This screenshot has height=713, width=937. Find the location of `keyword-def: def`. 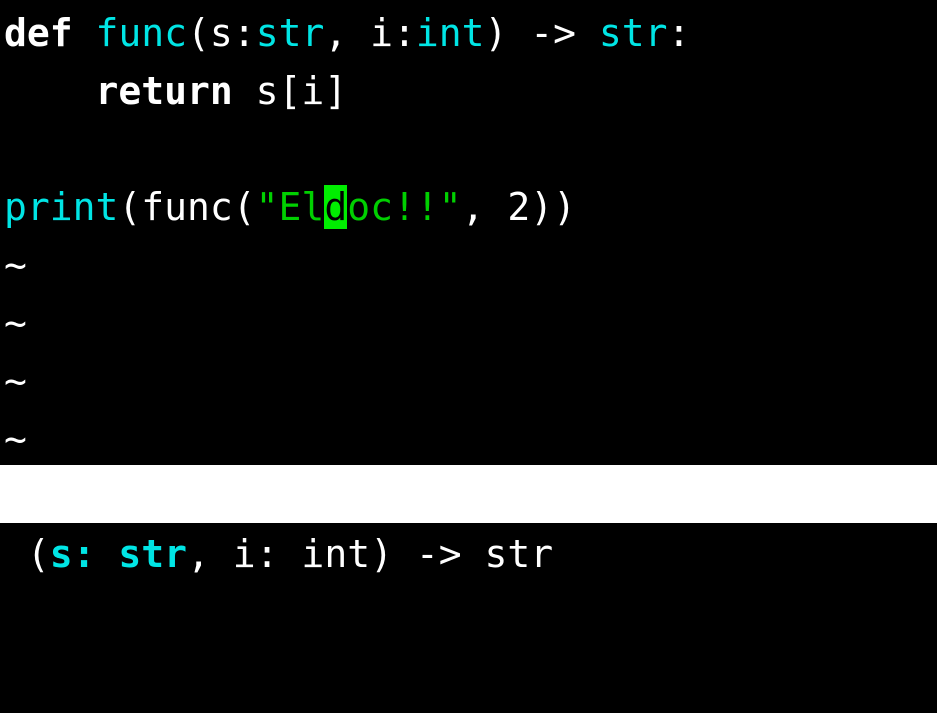

keyword-def: def is located at coordinates (38, 33).